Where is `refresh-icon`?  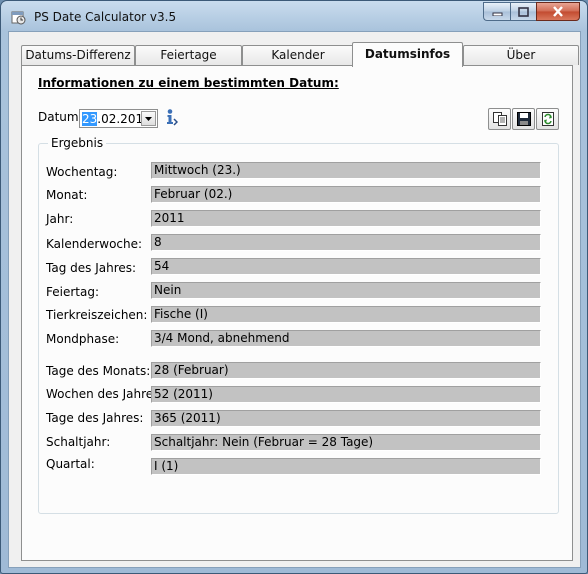
refresh-icon is located at coordinates (547, 119).